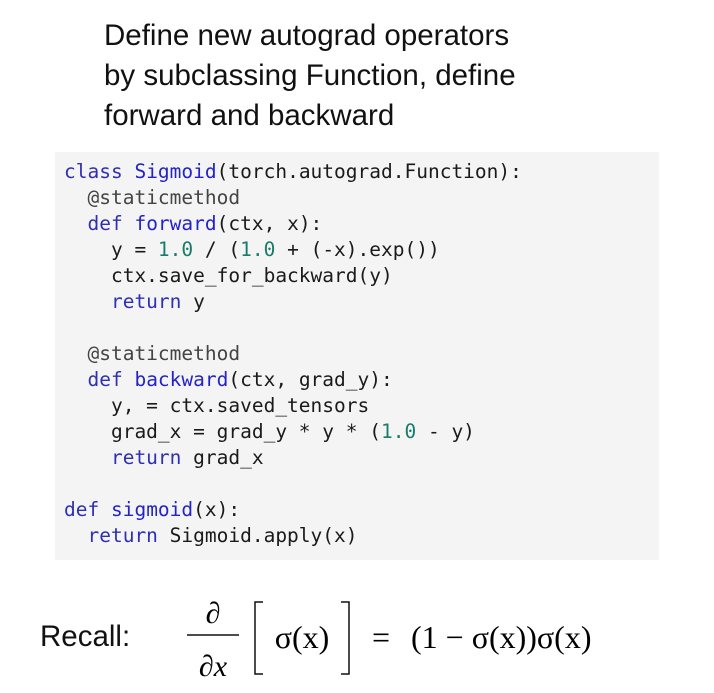  Describe the element at coordinates (228, 275) in the screenshot. I see `code-token: ctx.save_for_backward(y)` at that location.